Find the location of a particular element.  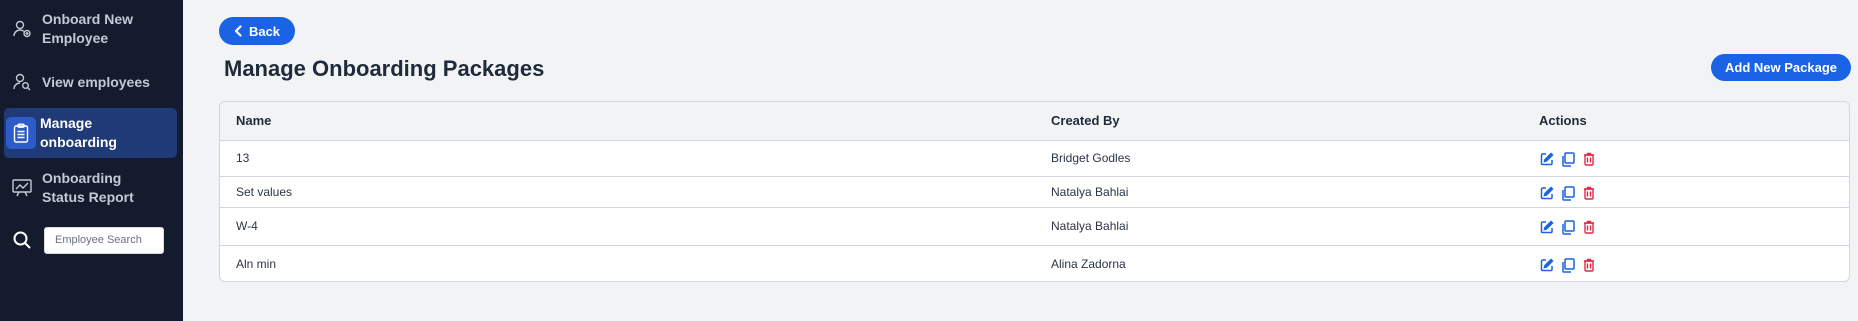

table-row: 13 Bridget Godles is located at coordinates (1034, 159).